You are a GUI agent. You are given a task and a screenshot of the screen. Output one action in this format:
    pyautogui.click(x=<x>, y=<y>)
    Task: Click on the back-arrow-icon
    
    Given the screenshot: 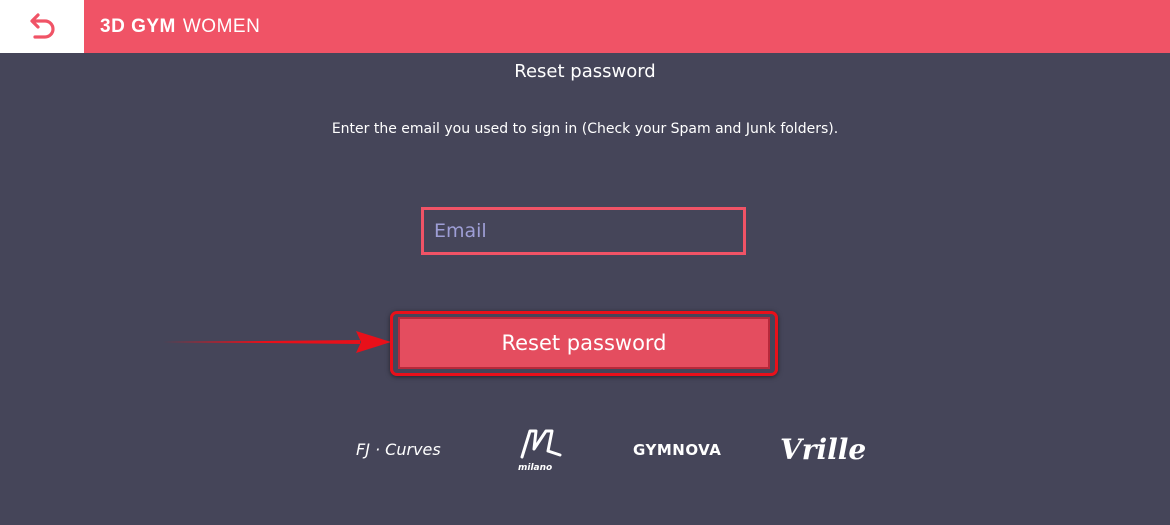 What is the action you would take?
    pyautogui.click(x=42, y=25)
    